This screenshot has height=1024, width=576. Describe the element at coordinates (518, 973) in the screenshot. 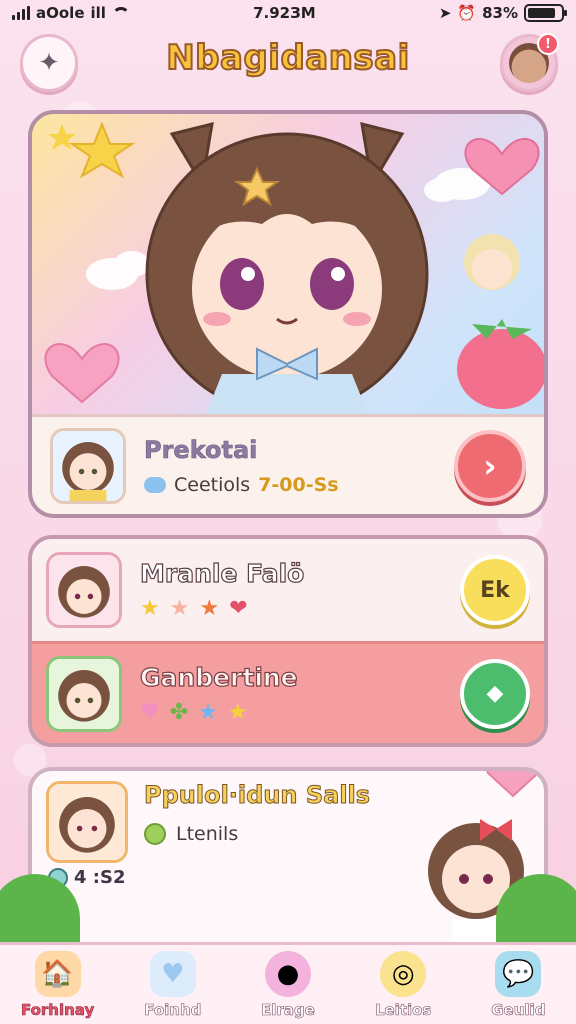

I see `chat-bubble-icon: 💬` at that location.